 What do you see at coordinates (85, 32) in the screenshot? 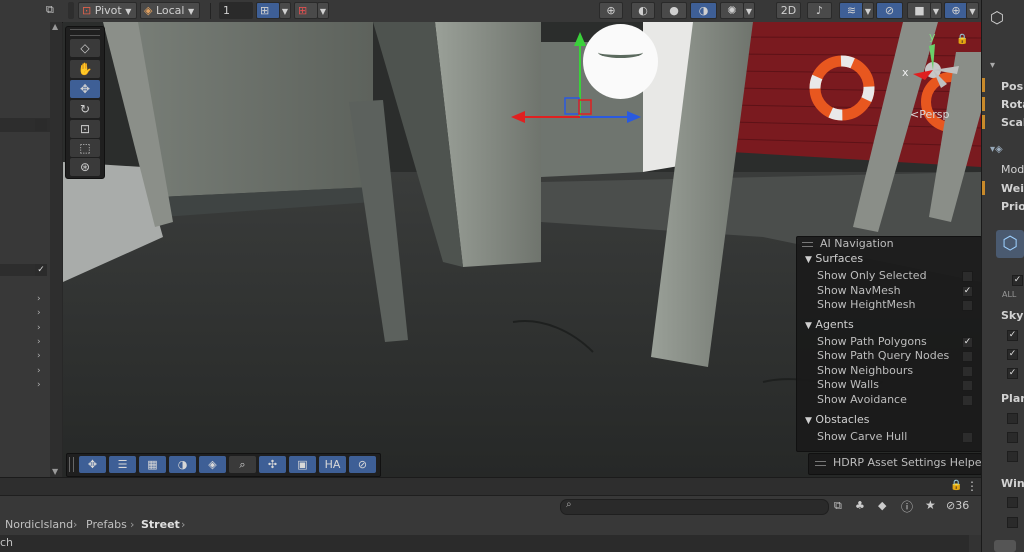
I see `palette-grip` at bounding box center [85, 32].